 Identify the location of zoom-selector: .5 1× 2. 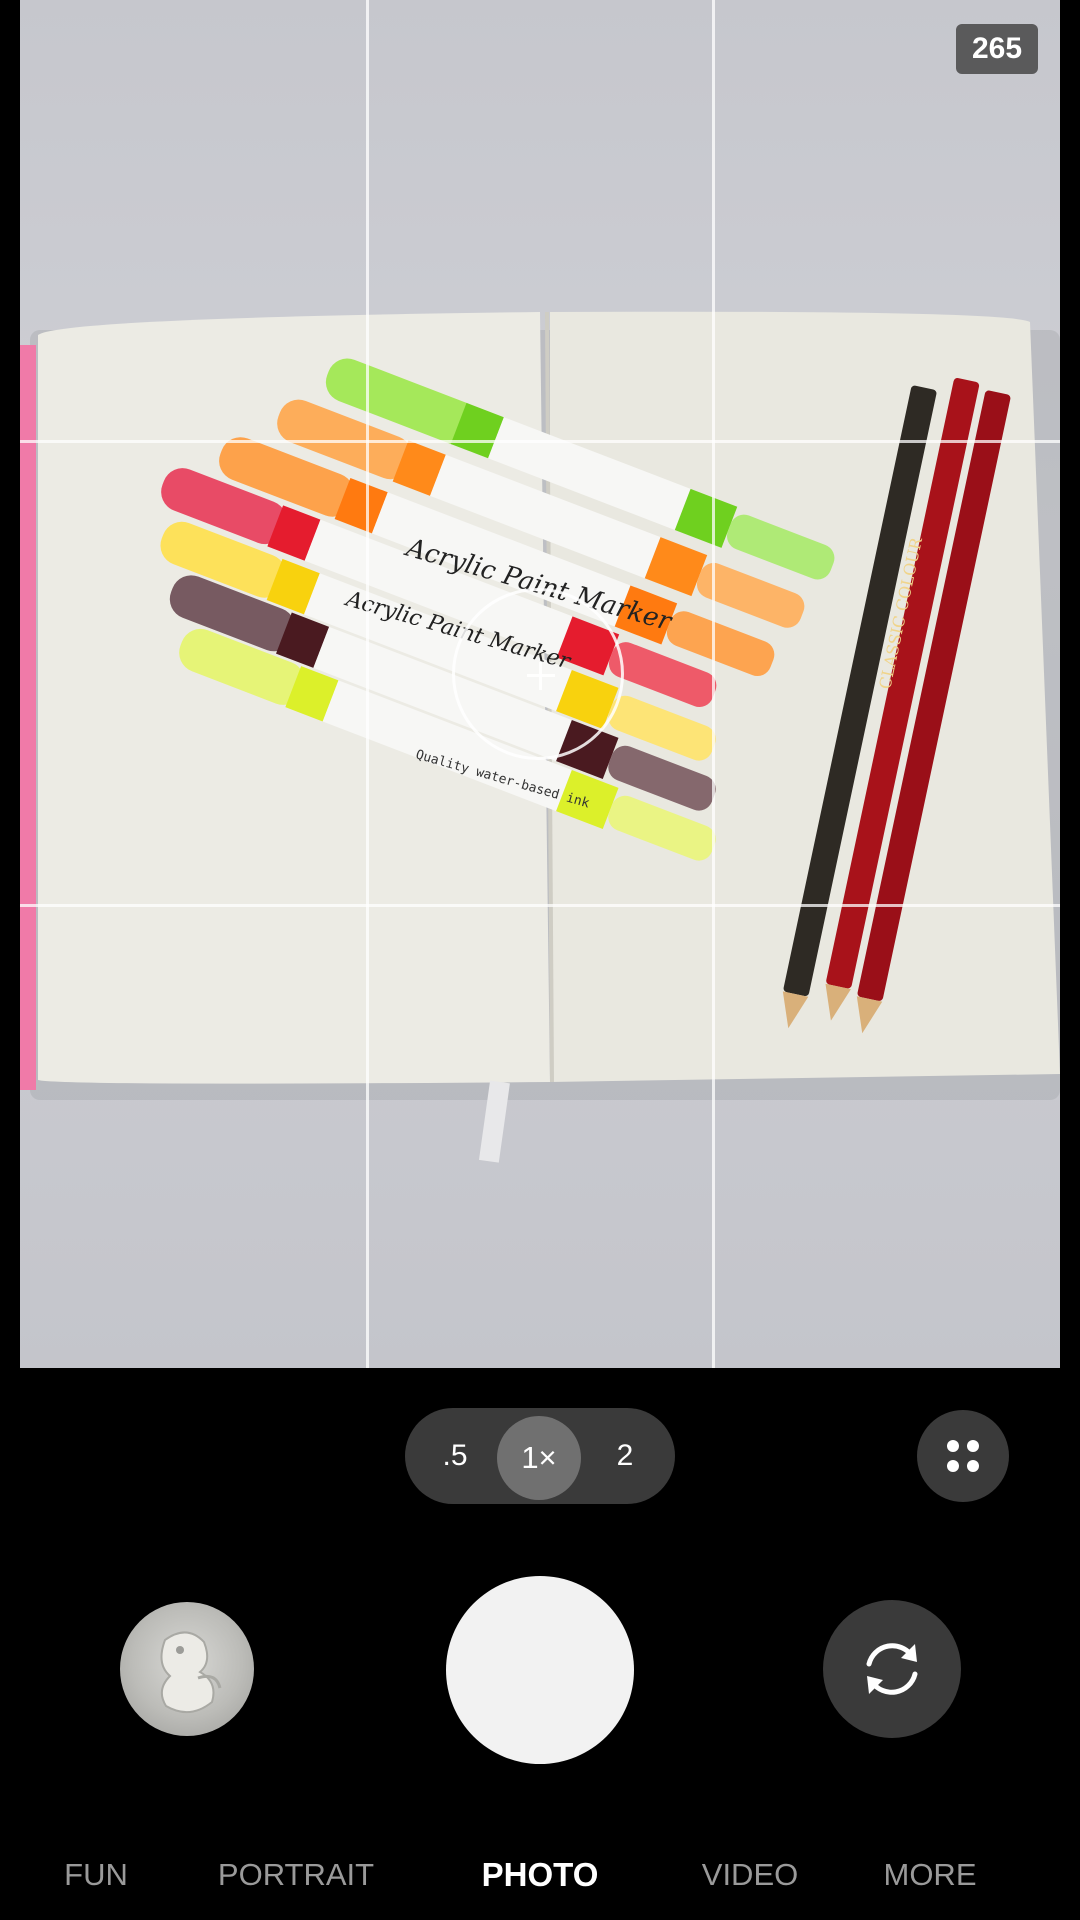
(540, 1456).